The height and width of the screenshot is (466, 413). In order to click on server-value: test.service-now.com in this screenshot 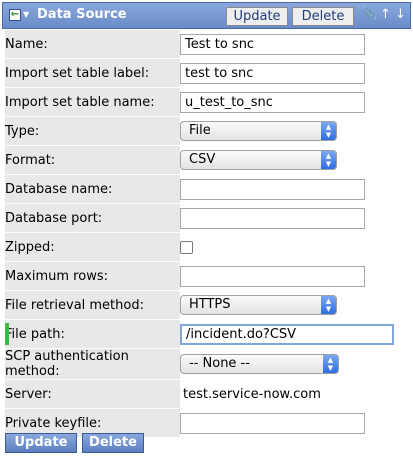, I will do `click(252, 394)`.